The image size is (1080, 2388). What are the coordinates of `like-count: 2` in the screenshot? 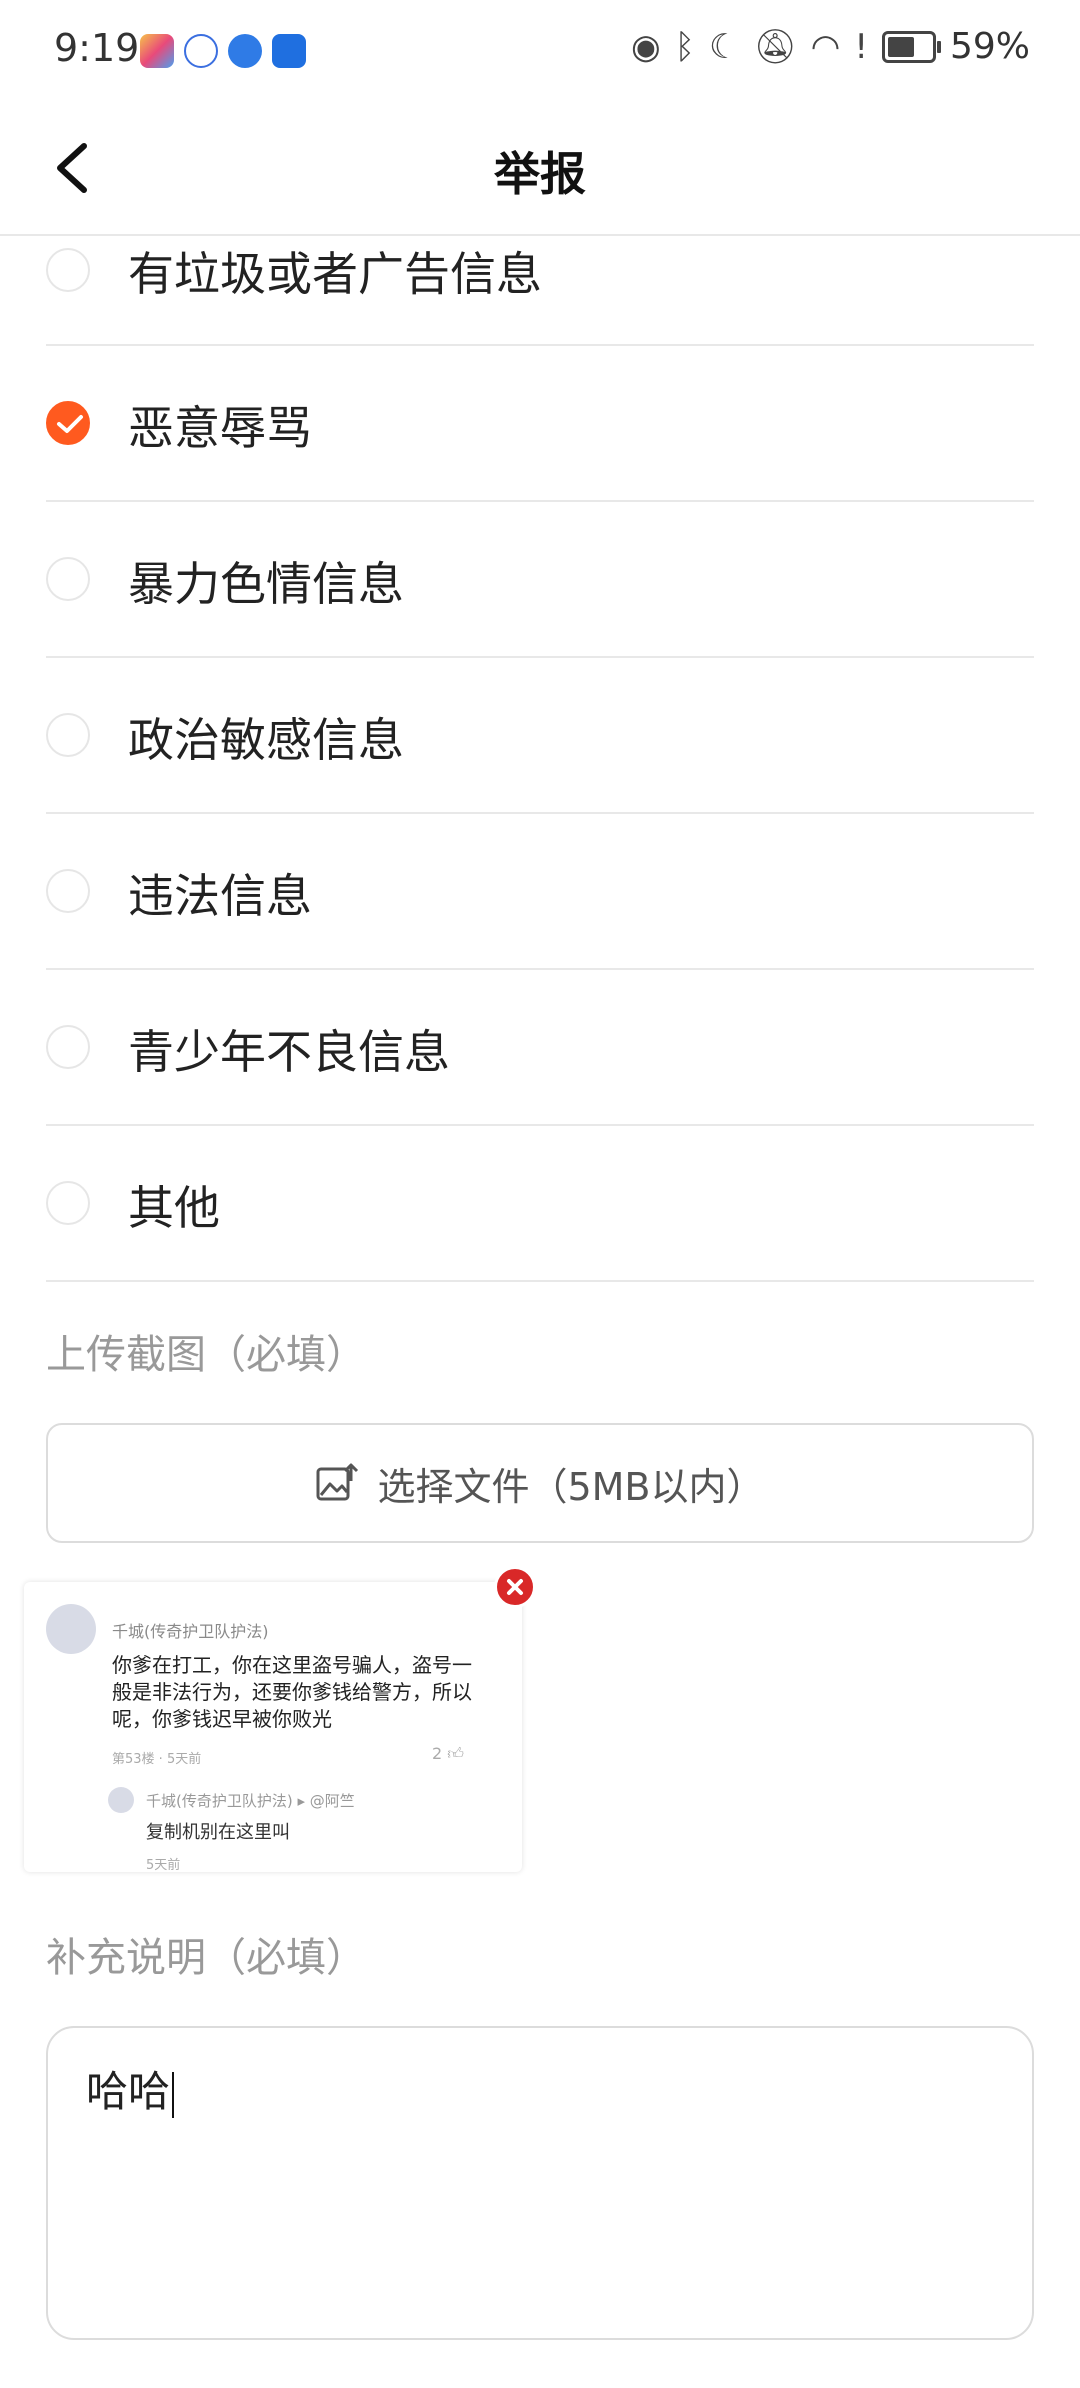 It's located at (437, 1753).